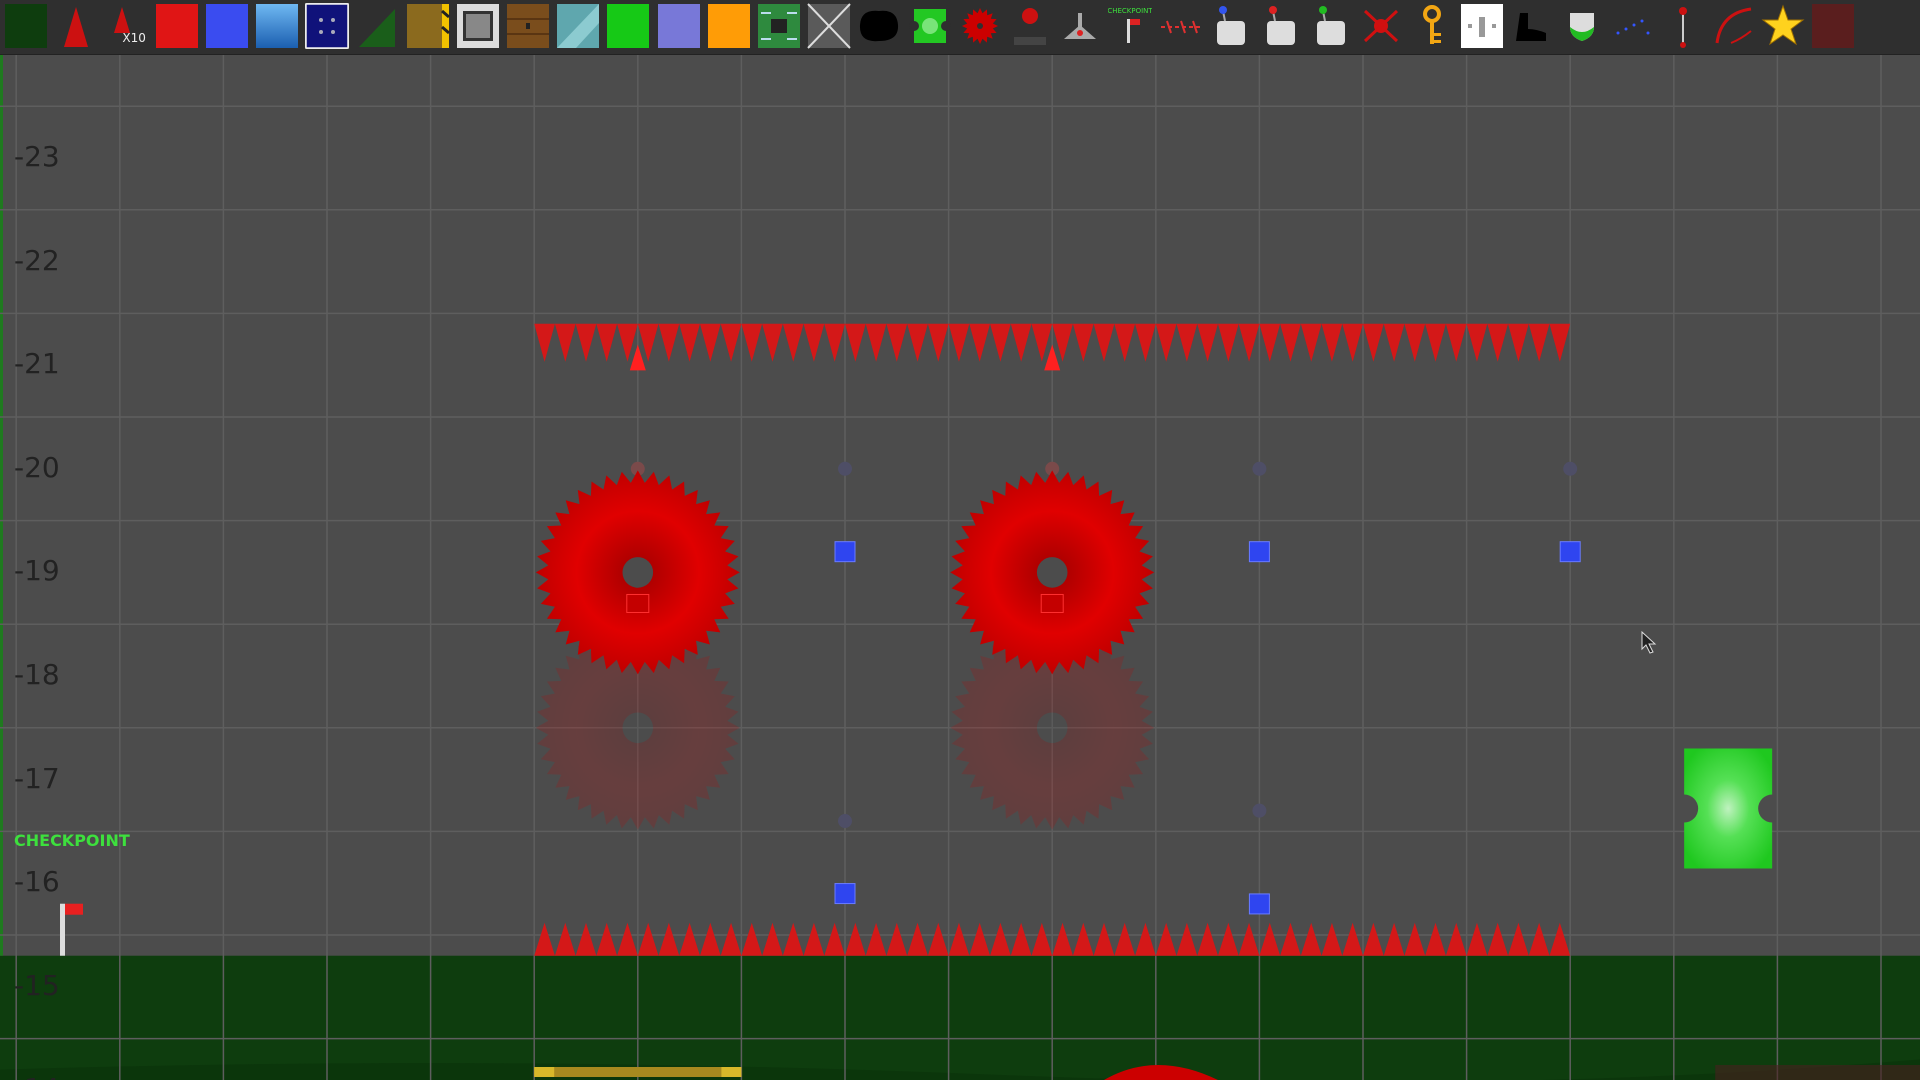  I want to click on spinner-tool, so click(1381, 26).